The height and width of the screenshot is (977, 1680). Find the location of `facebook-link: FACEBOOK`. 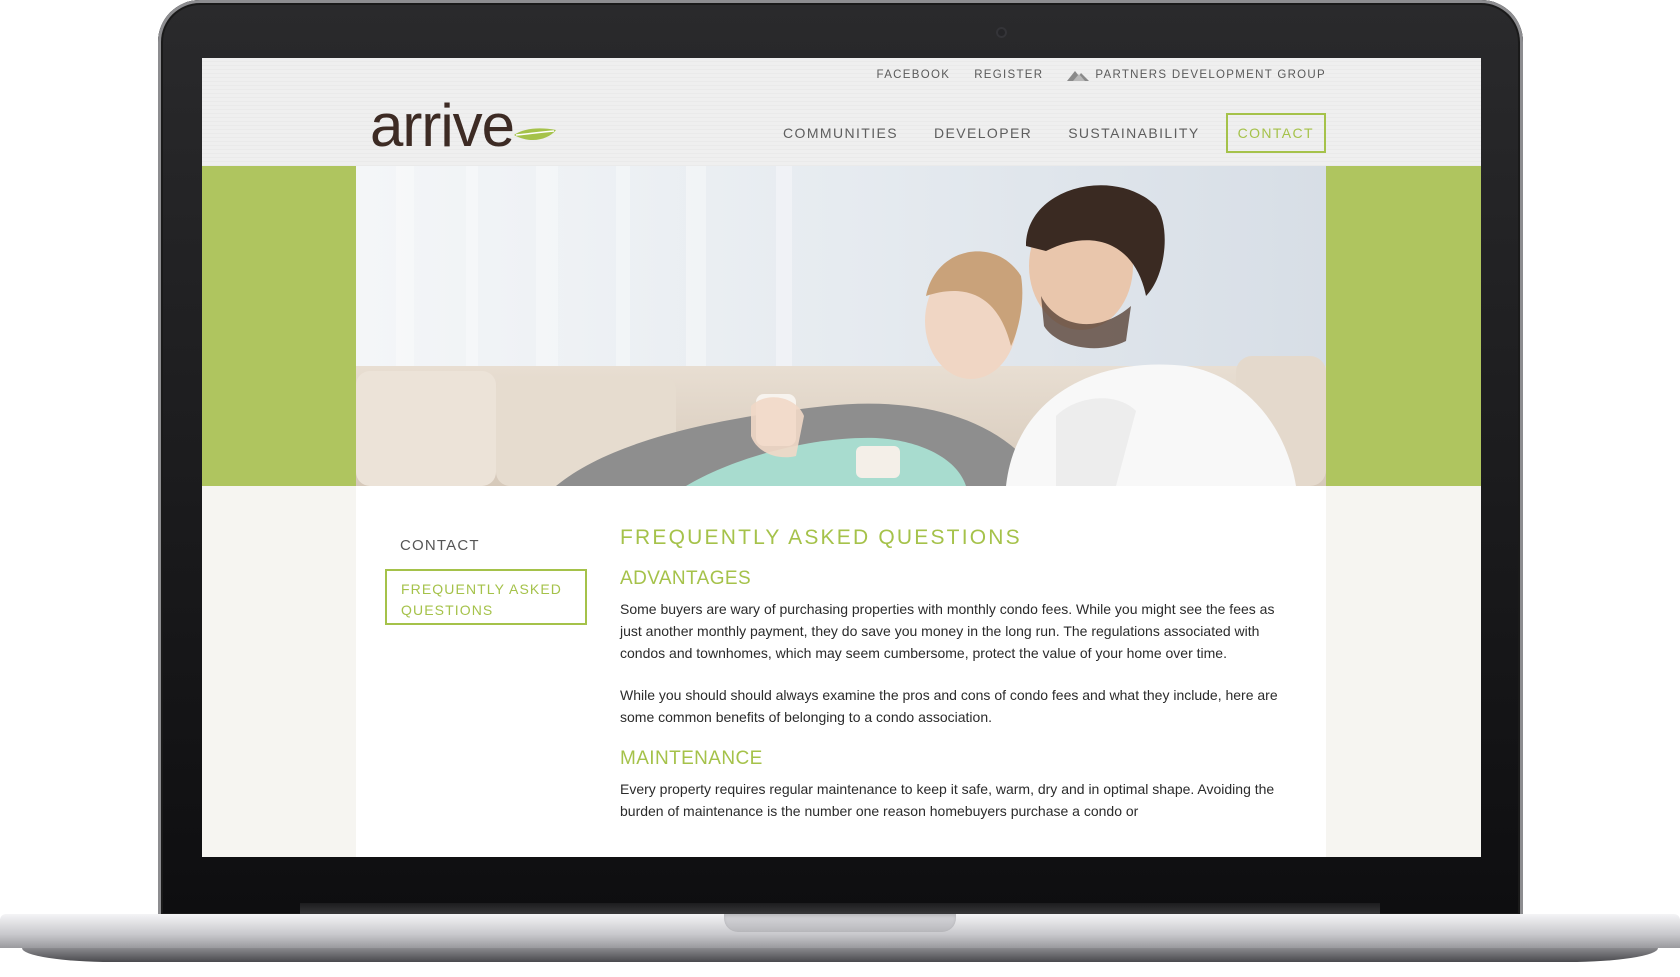

facebook-link: FACEBOOK is located at coordinates (914, 75).